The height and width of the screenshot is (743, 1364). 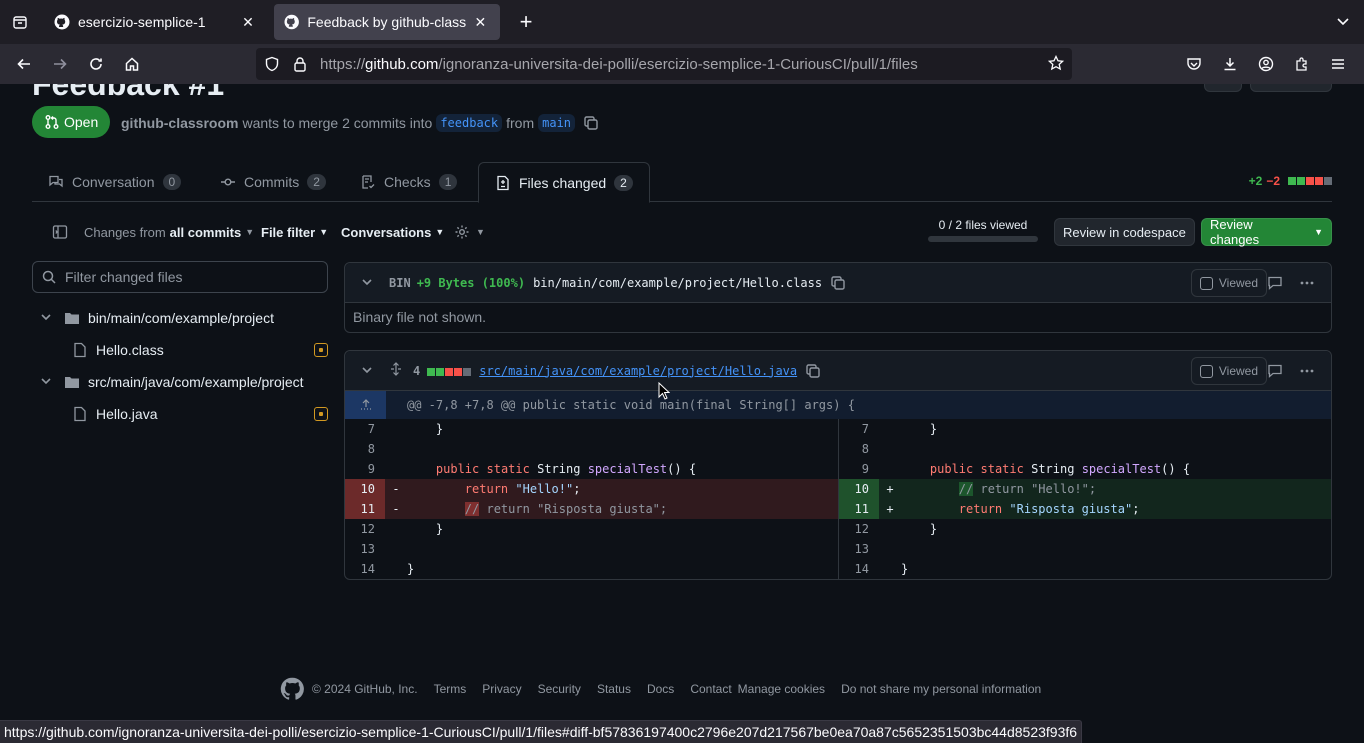 I want to click on file-filter-dropdown: File filter ▼, so click(x=294, y=232).